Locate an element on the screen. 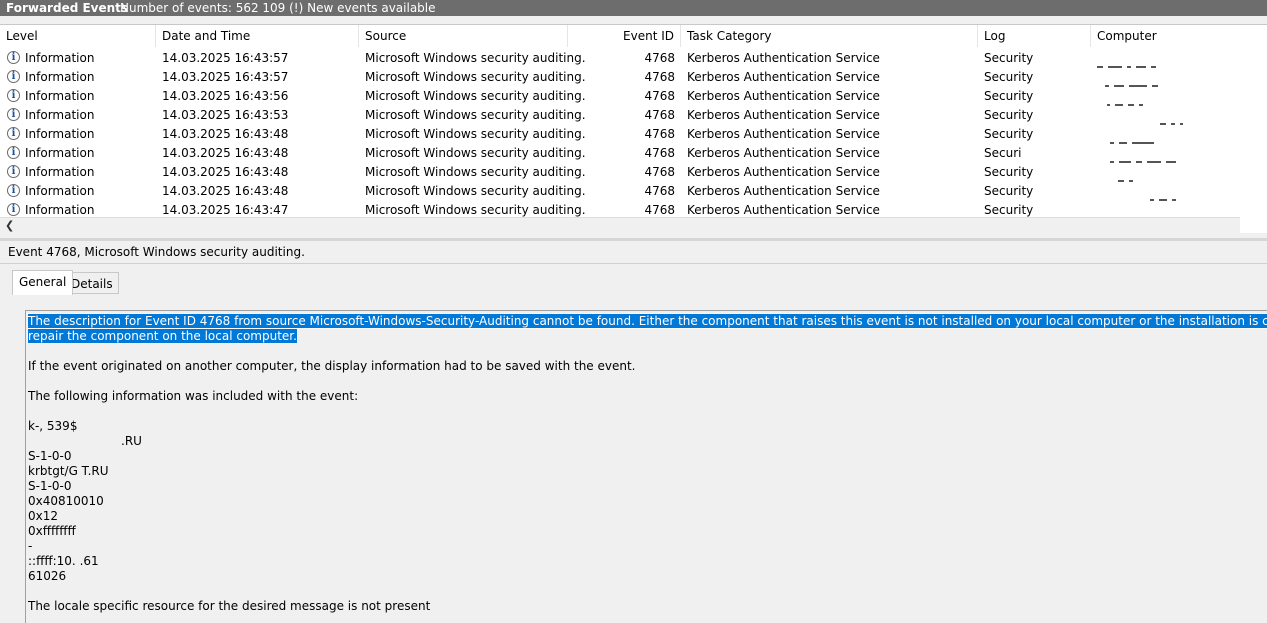 Image resolution: width=1267 pixels, height=623 pixels. event-value: 0x40810010 is located at coordinates (66, 501).